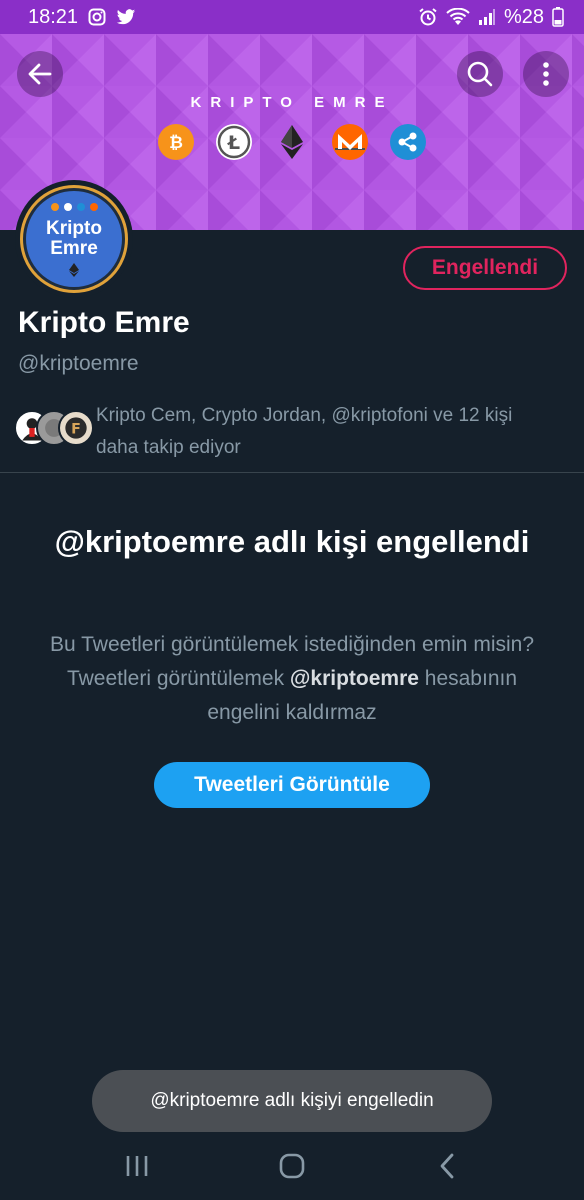 The image size is (584, 1200). I want to click on recents-button, so click(137, 1166).